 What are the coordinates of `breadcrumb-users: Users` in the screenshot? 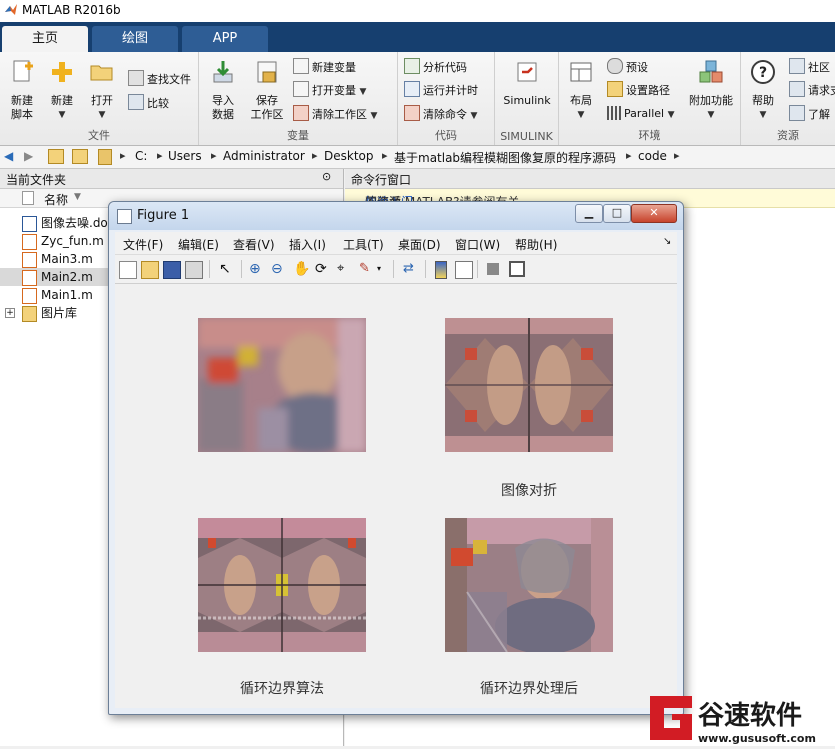 It's located at (185, 156).